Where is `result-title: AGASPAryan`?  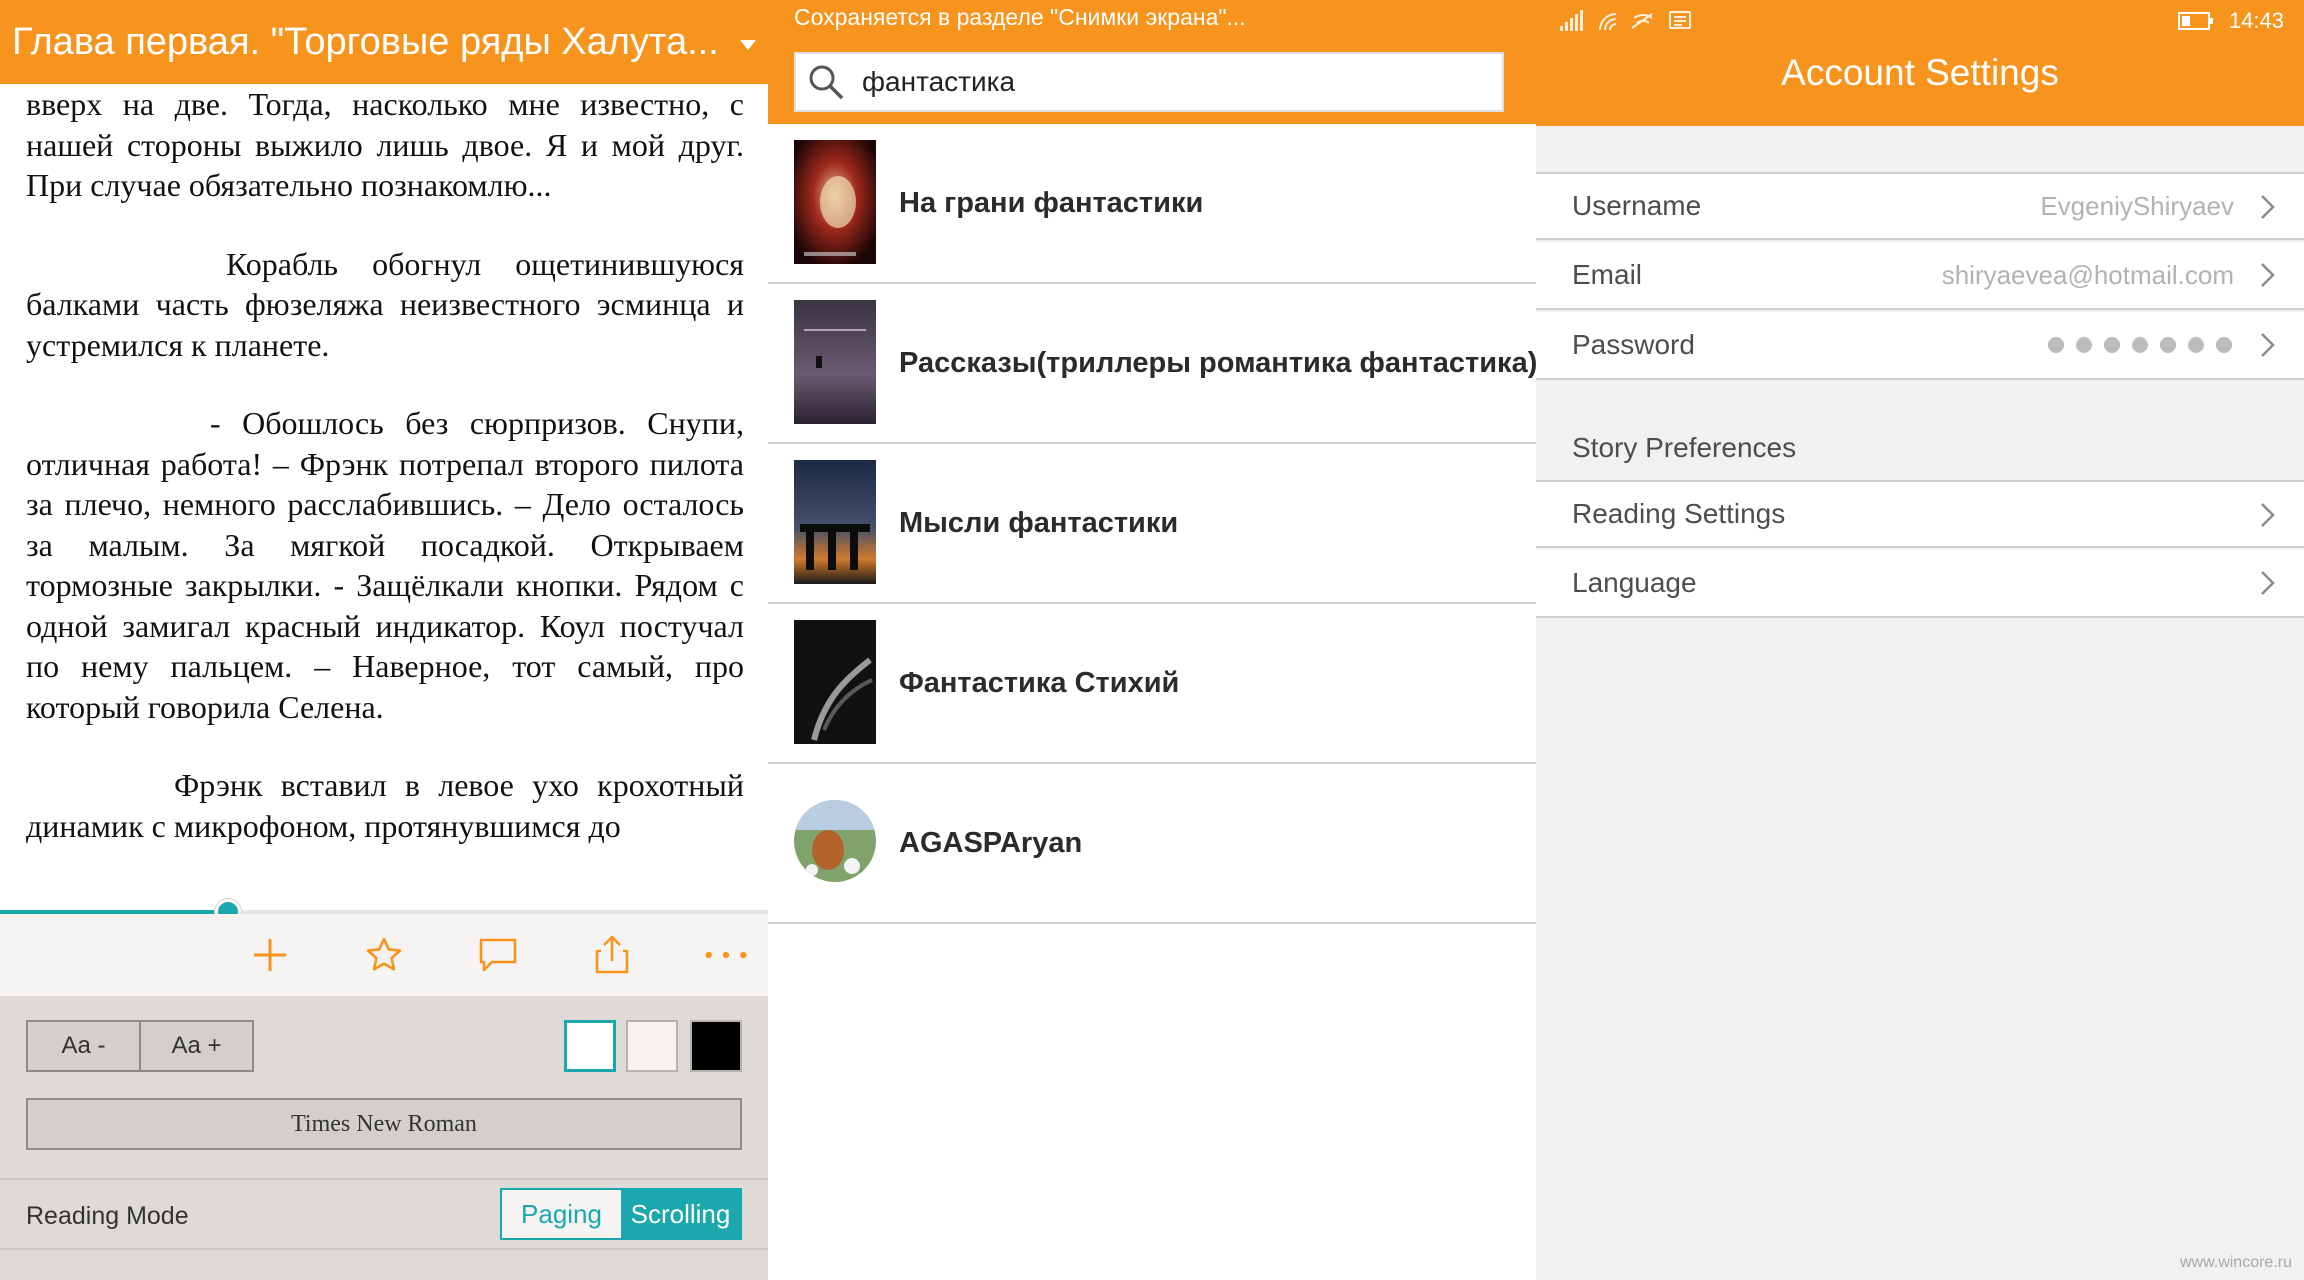 result-title: AGASPAryan is located at coordinates (991, 842).